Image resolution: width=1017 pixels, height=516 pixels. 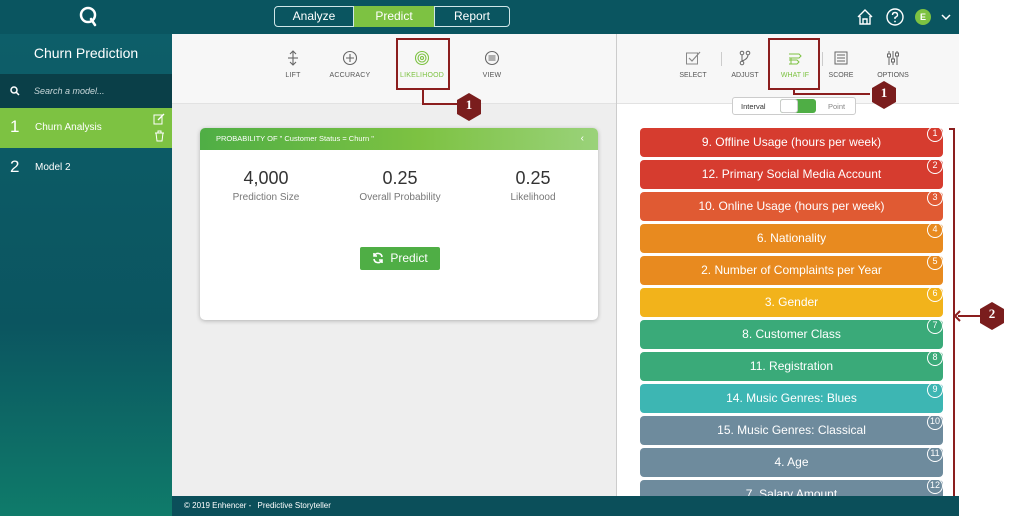 I want to click on variable-bar: 4. Age 11, so click(x=791, y=461).